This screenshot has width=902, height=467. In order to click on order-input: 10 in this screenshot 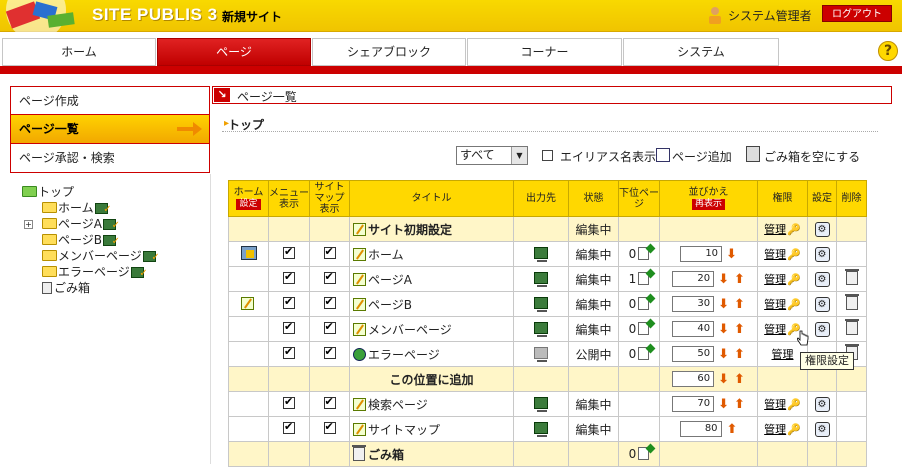, I will do `click(701, 254)`.